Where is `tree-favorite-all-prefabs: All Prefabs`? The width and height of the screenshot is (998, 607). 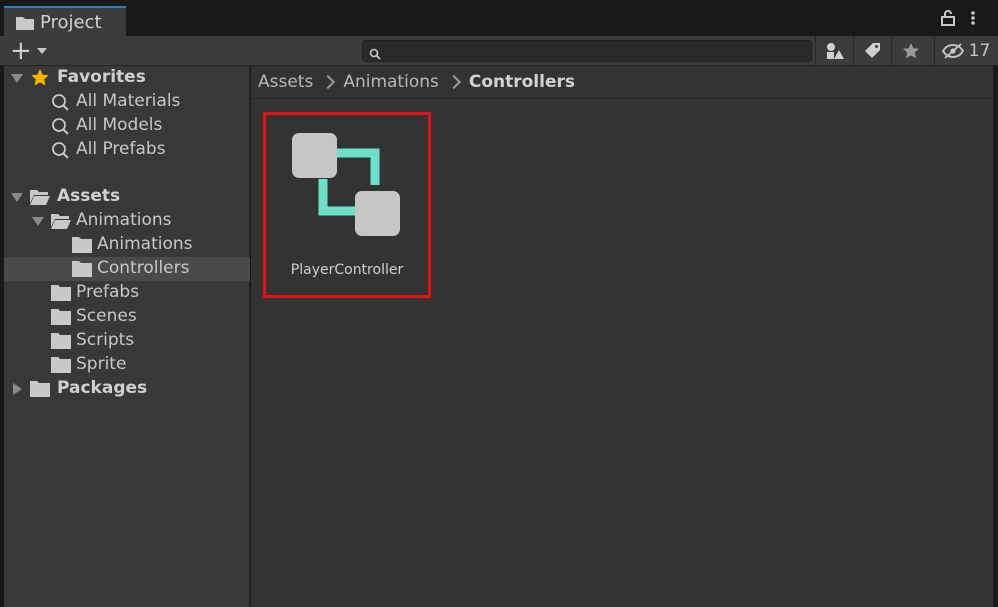
tree-favorite-all-prefabs: All Prefabs is located at coordinates (127, 150).